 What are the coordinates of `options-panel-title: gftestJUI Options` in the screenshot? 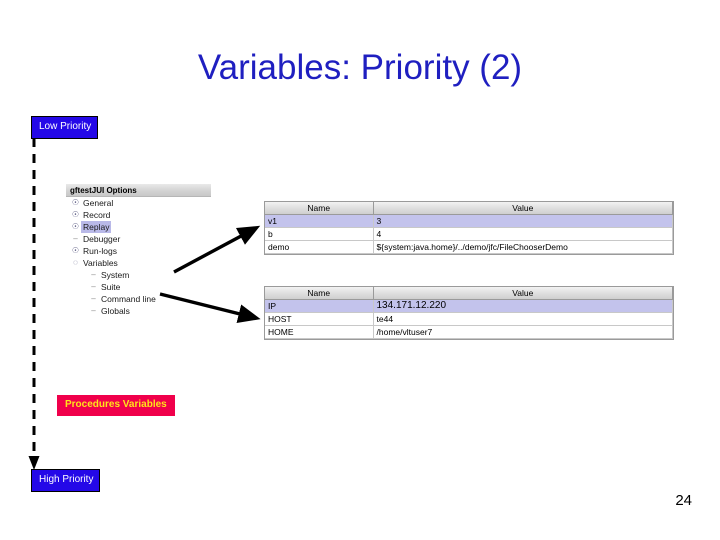 It's located at (138, 190).